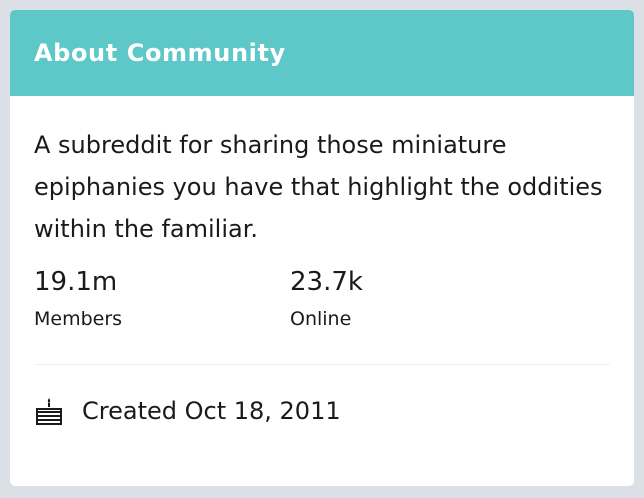 The width and height of the screenshot is (644, 498). What do you see at coordinates (211, 411) in the screenshot?
I see `created-date: Created Oct 18, 2011` at bounding box center [211, 411].